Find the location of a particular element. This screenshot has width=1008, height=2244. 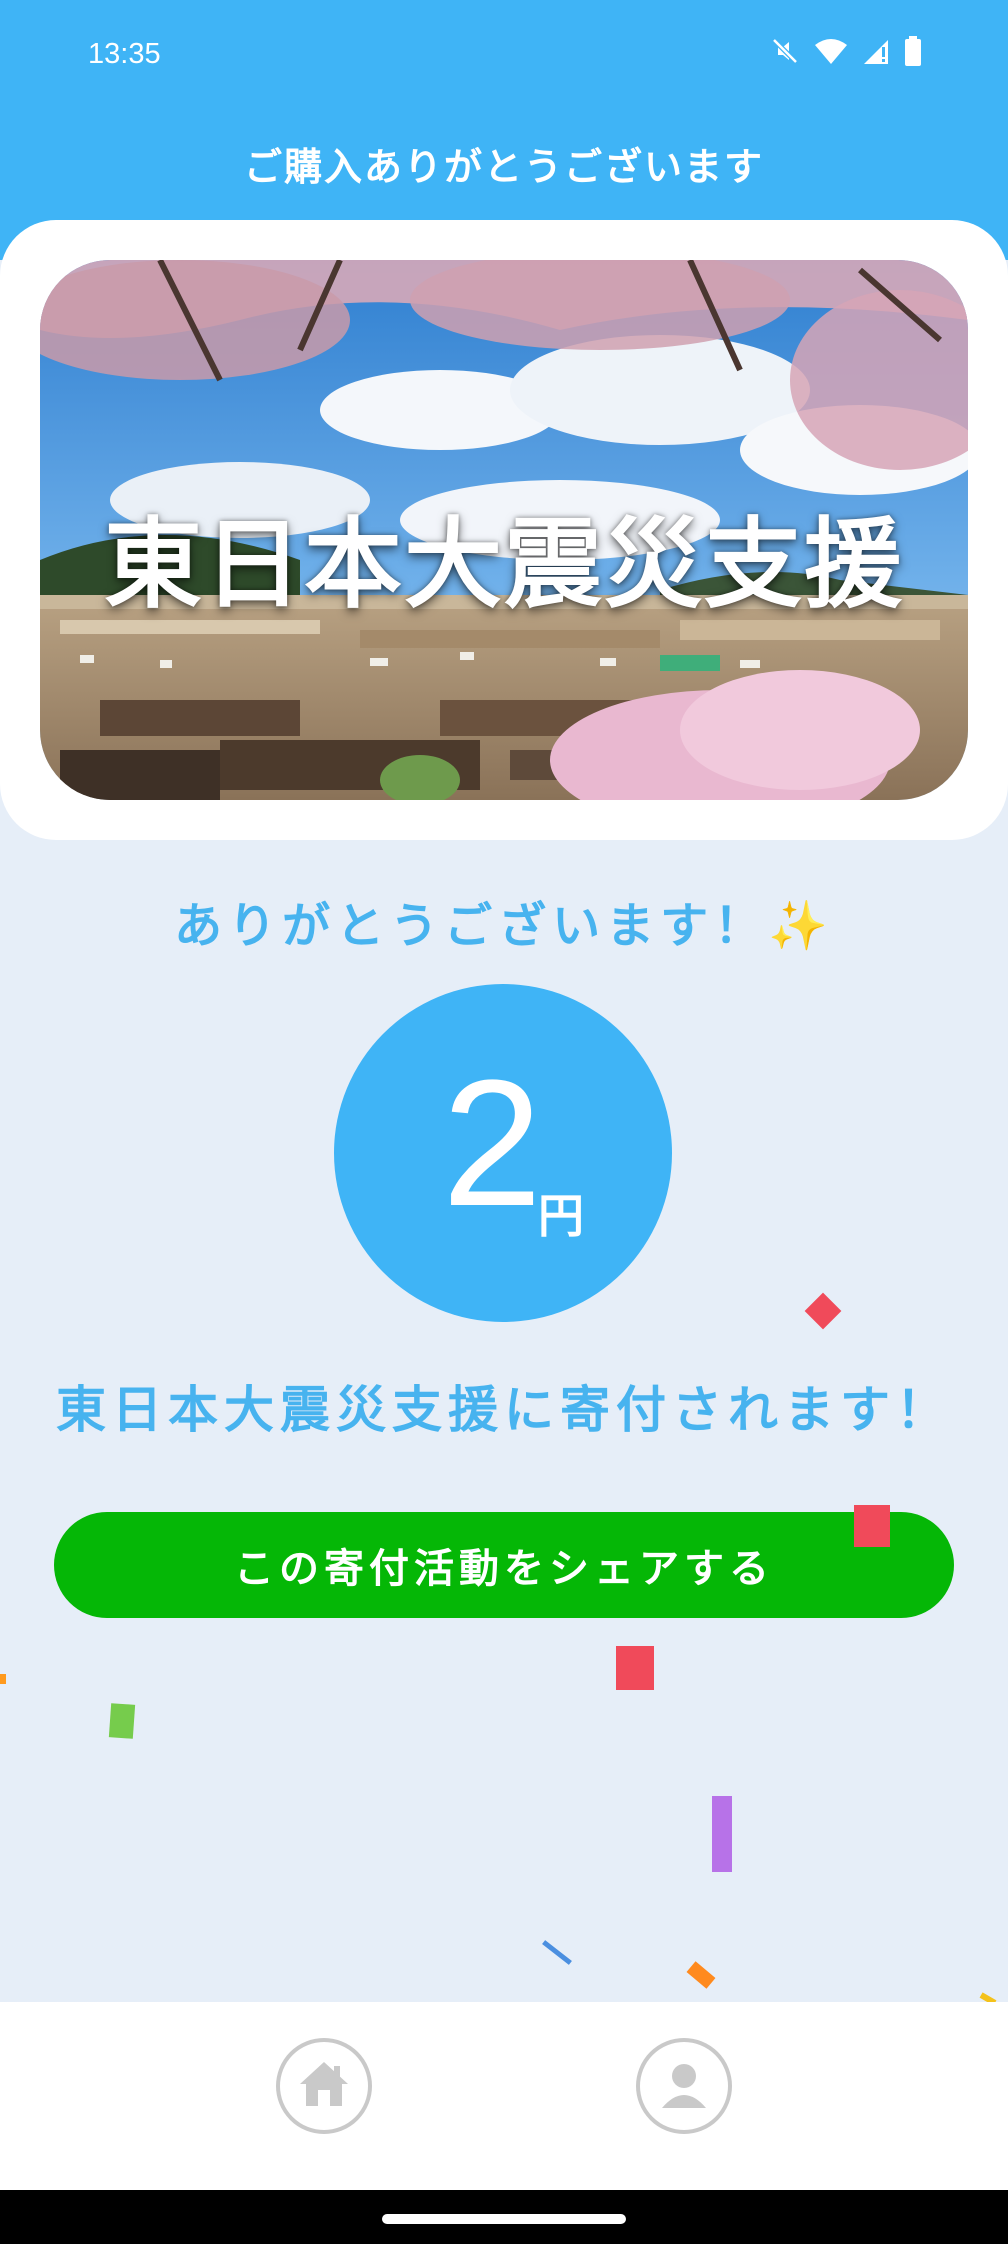

home-icon is located at coordinates (324, 2086).